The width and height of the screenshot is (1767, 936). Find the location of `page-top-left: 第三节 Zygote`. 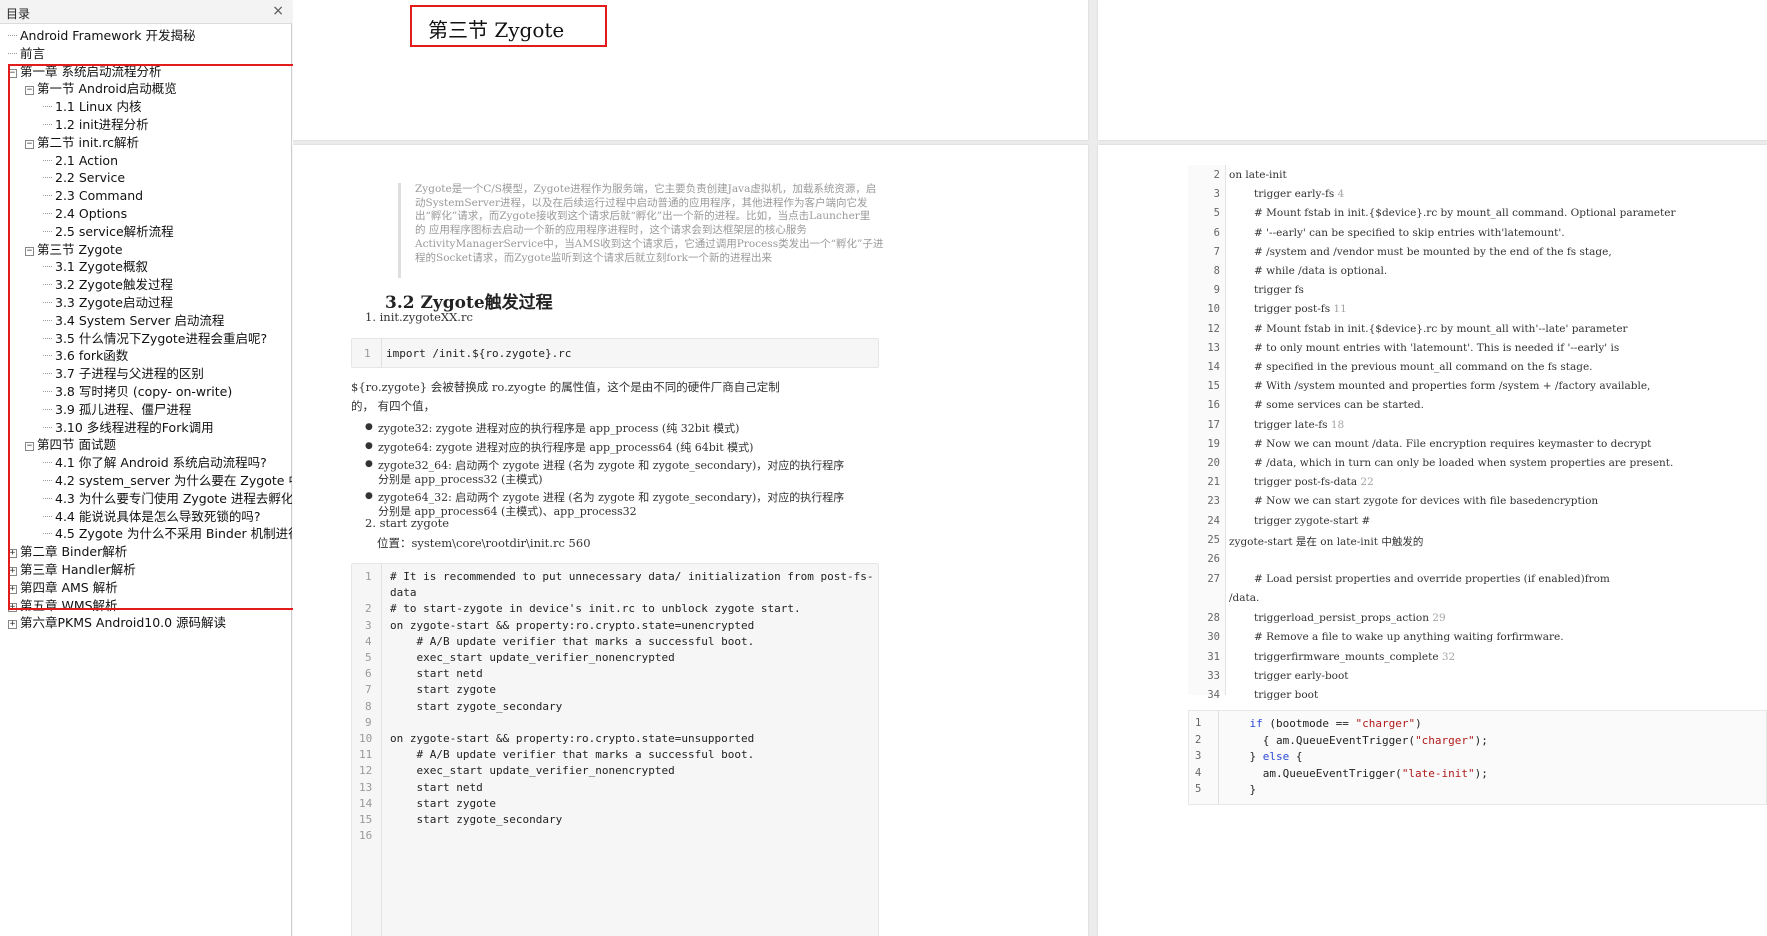

page-top-left: 第三节 Zygote is located at coordinates (690, 70).